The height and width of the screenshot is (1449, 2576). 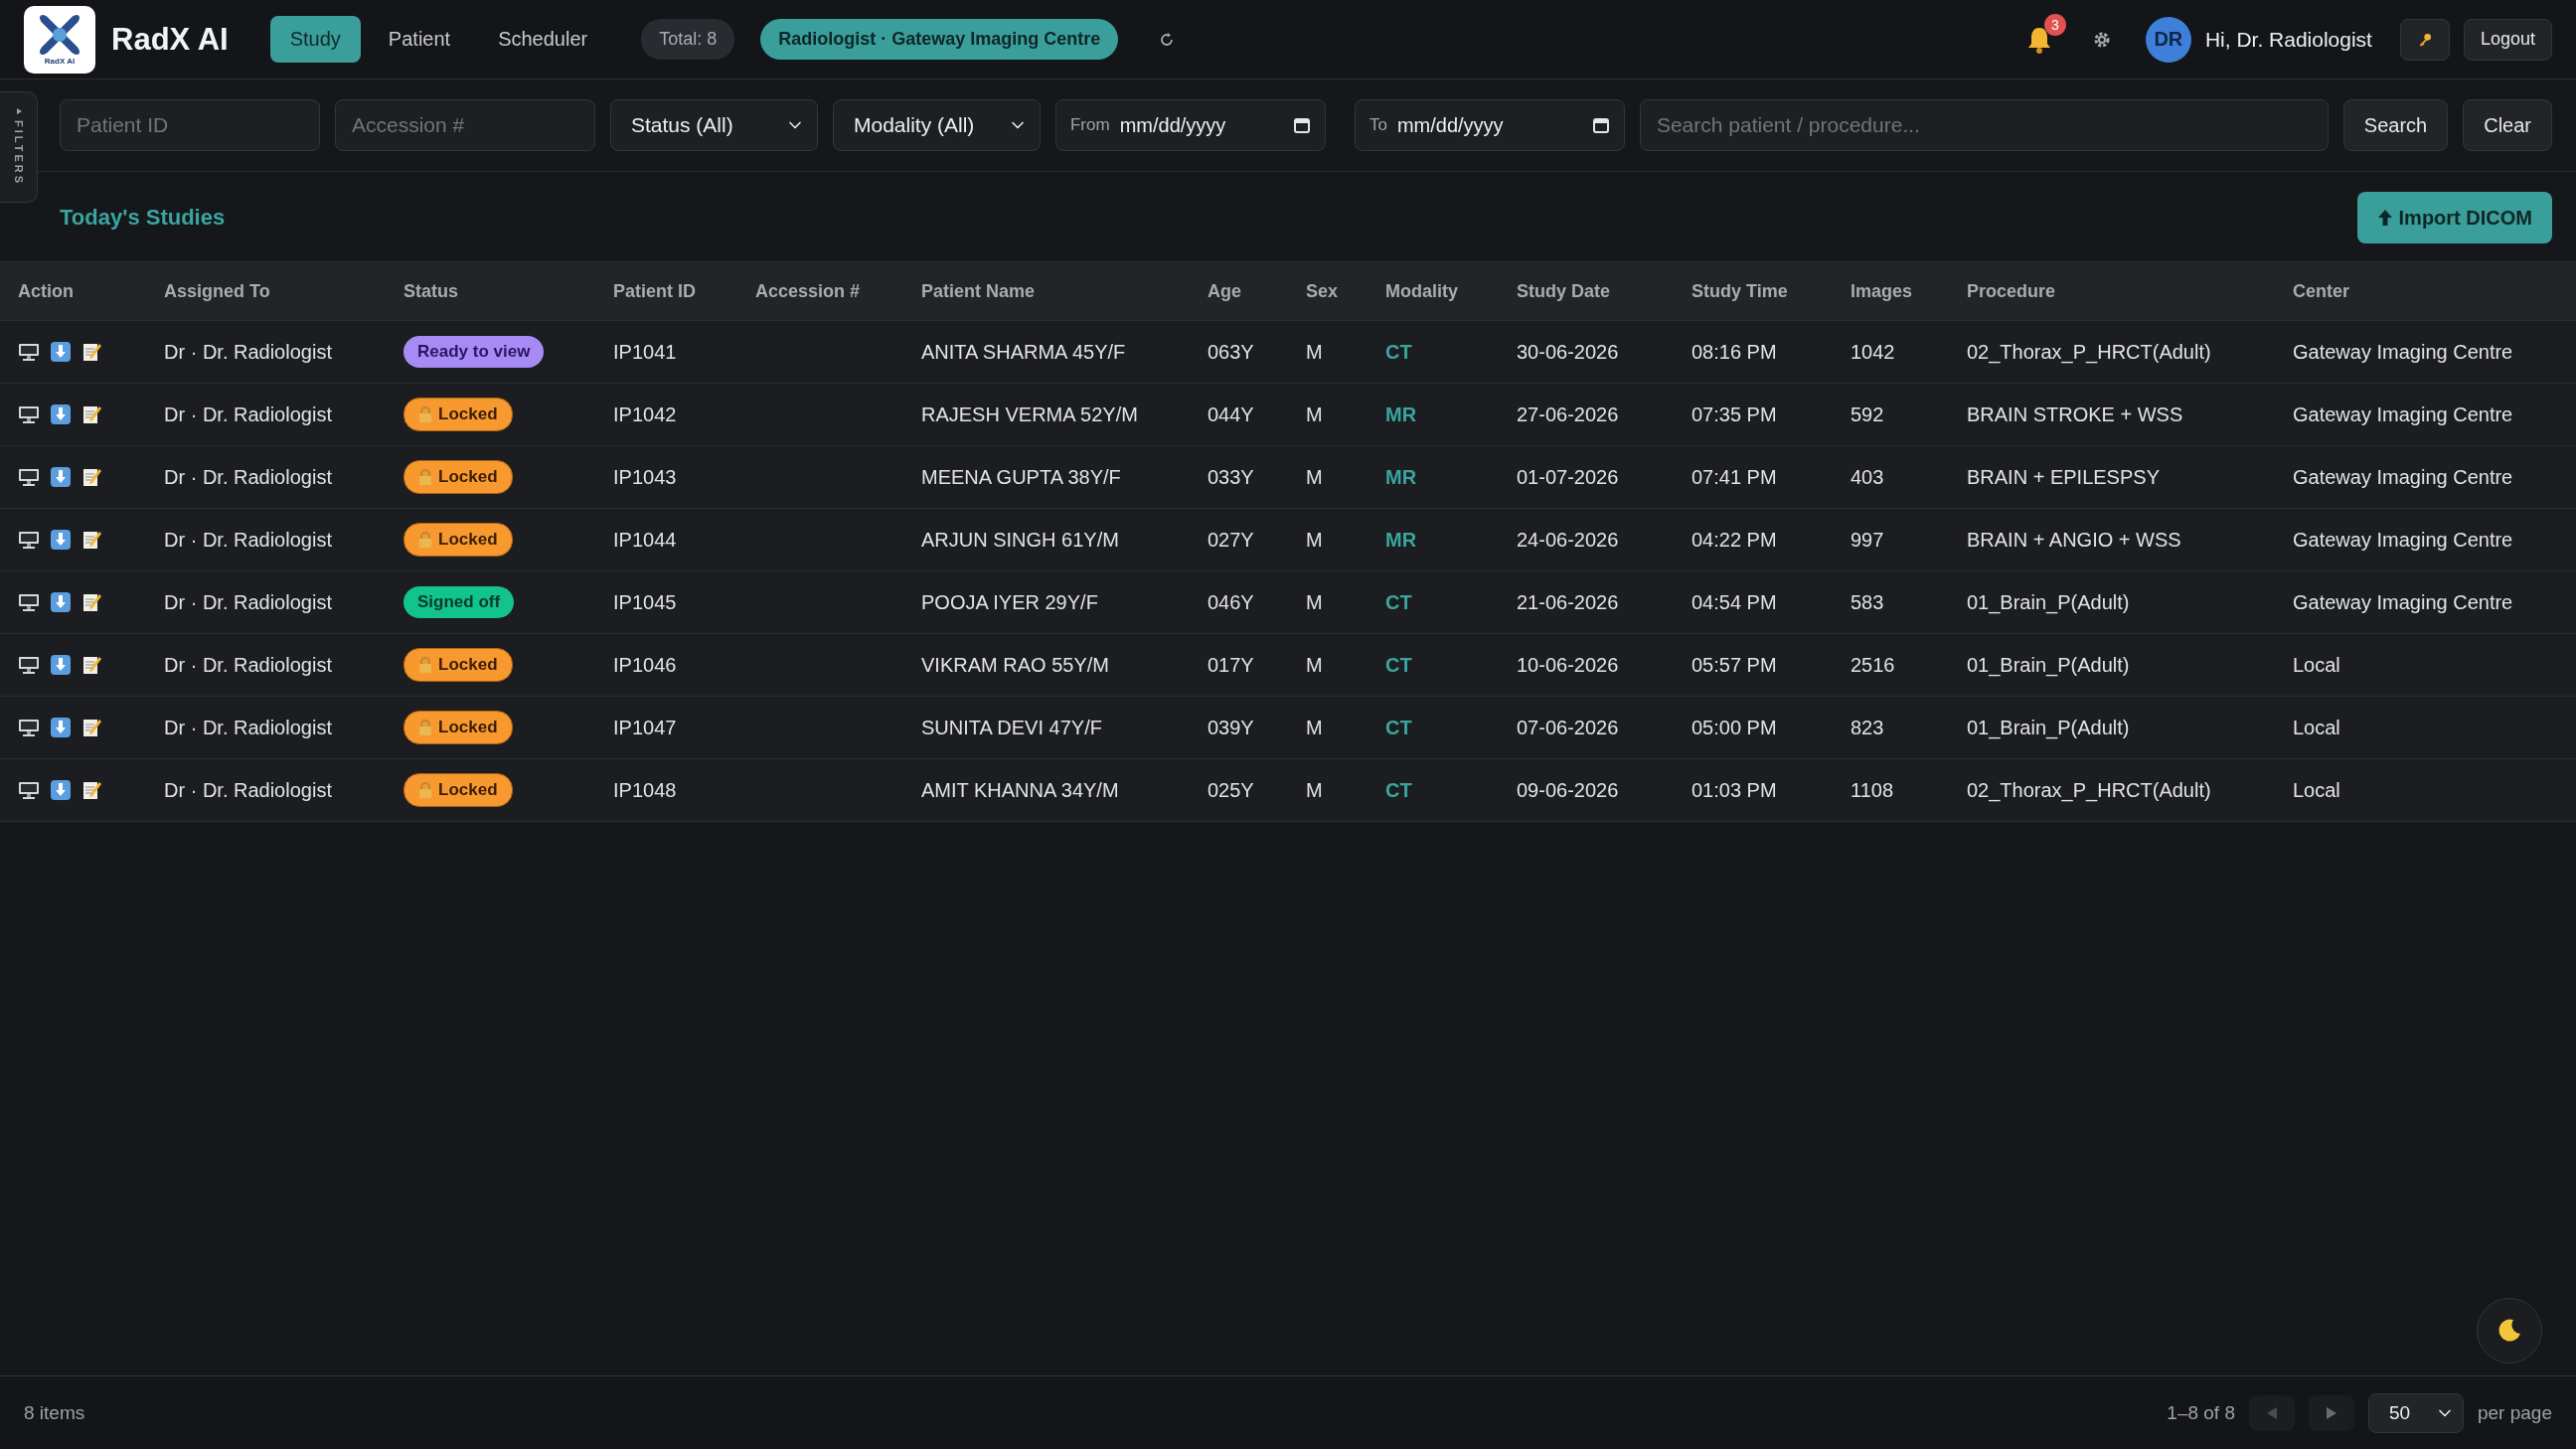 I want to click on nav-tab: Study, so click(x=315, y=39).